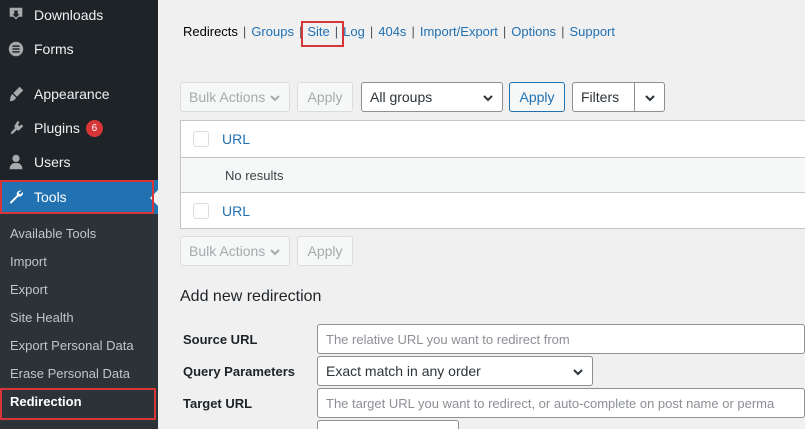  What do you see at coordinates (392, 31) in the screenshot?
I see `nav-404s: 404s` at bounding box center [392, 31].